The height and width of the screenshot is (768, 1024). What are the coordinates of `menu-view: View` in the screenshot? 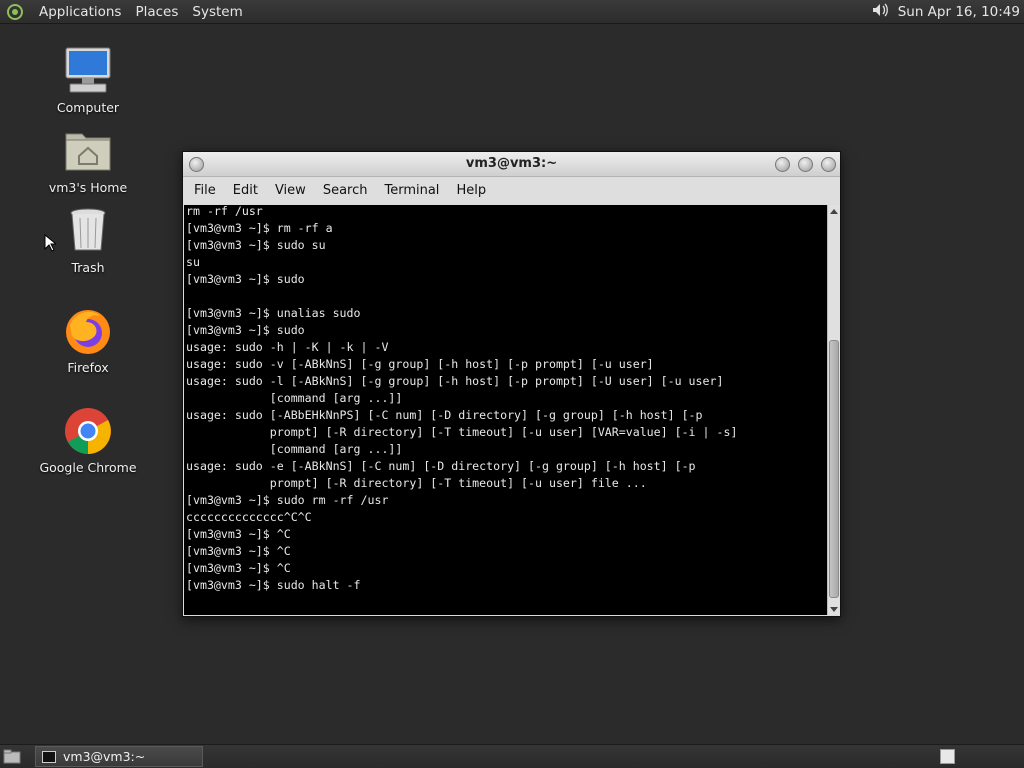 It's located at (290, 191).